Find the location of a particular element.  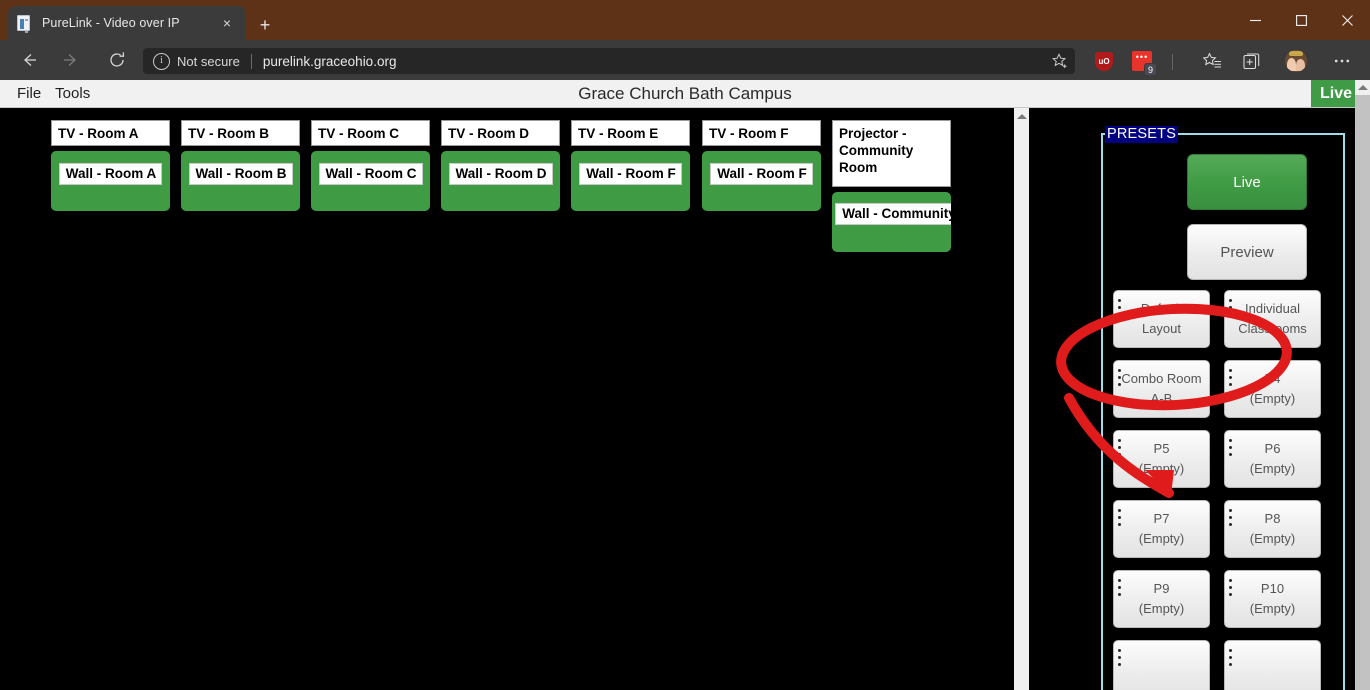

preset-preview-button: Preview is located at coordinates (1247, 252).